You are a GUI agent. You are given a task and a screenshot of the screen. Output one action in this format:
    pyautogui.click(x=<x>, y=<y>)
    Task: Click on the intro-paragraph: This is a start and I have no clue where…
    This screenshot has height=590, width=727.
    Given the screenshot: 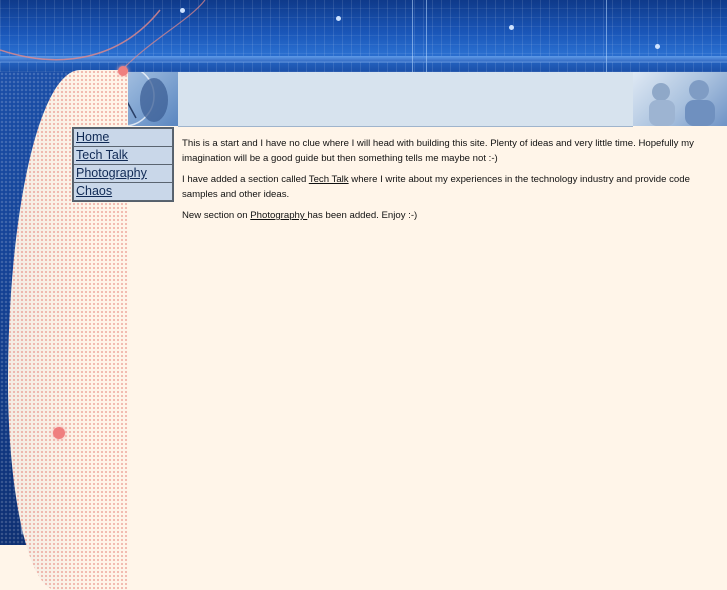 What is the action you would take?
    pyautogui.click(x=438, y=151)
    